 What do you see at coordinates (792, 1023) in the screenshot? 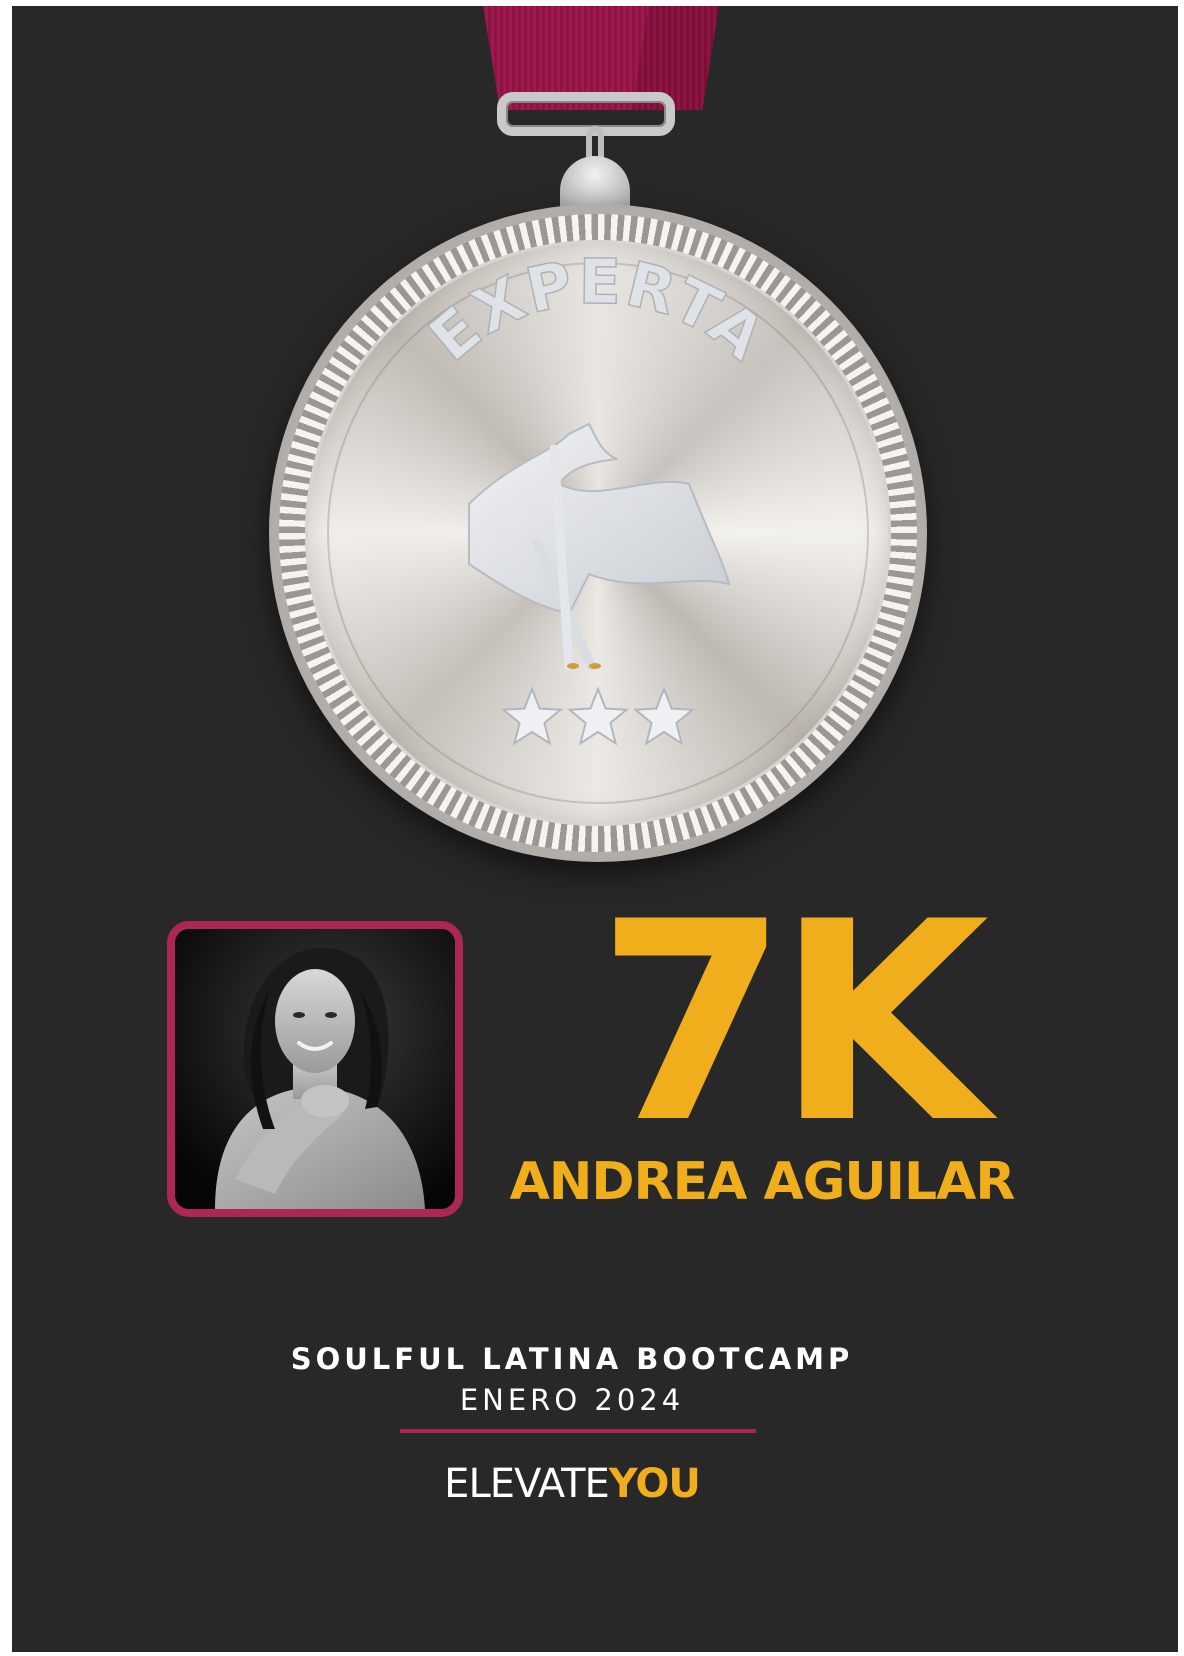
I see `distance-headline: 7K` at bounding box center [792, 1023].